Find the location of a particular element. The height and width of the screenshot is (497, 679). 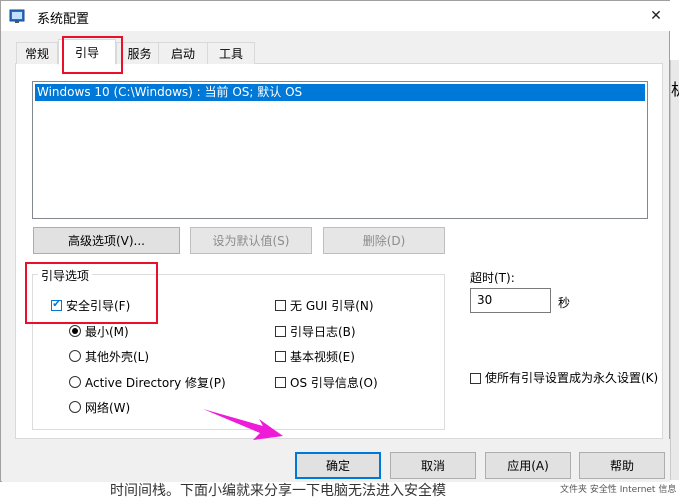

make-permanent-label: 使所有引导设置成为永久设置(K) is located at coordinates (572, 378).